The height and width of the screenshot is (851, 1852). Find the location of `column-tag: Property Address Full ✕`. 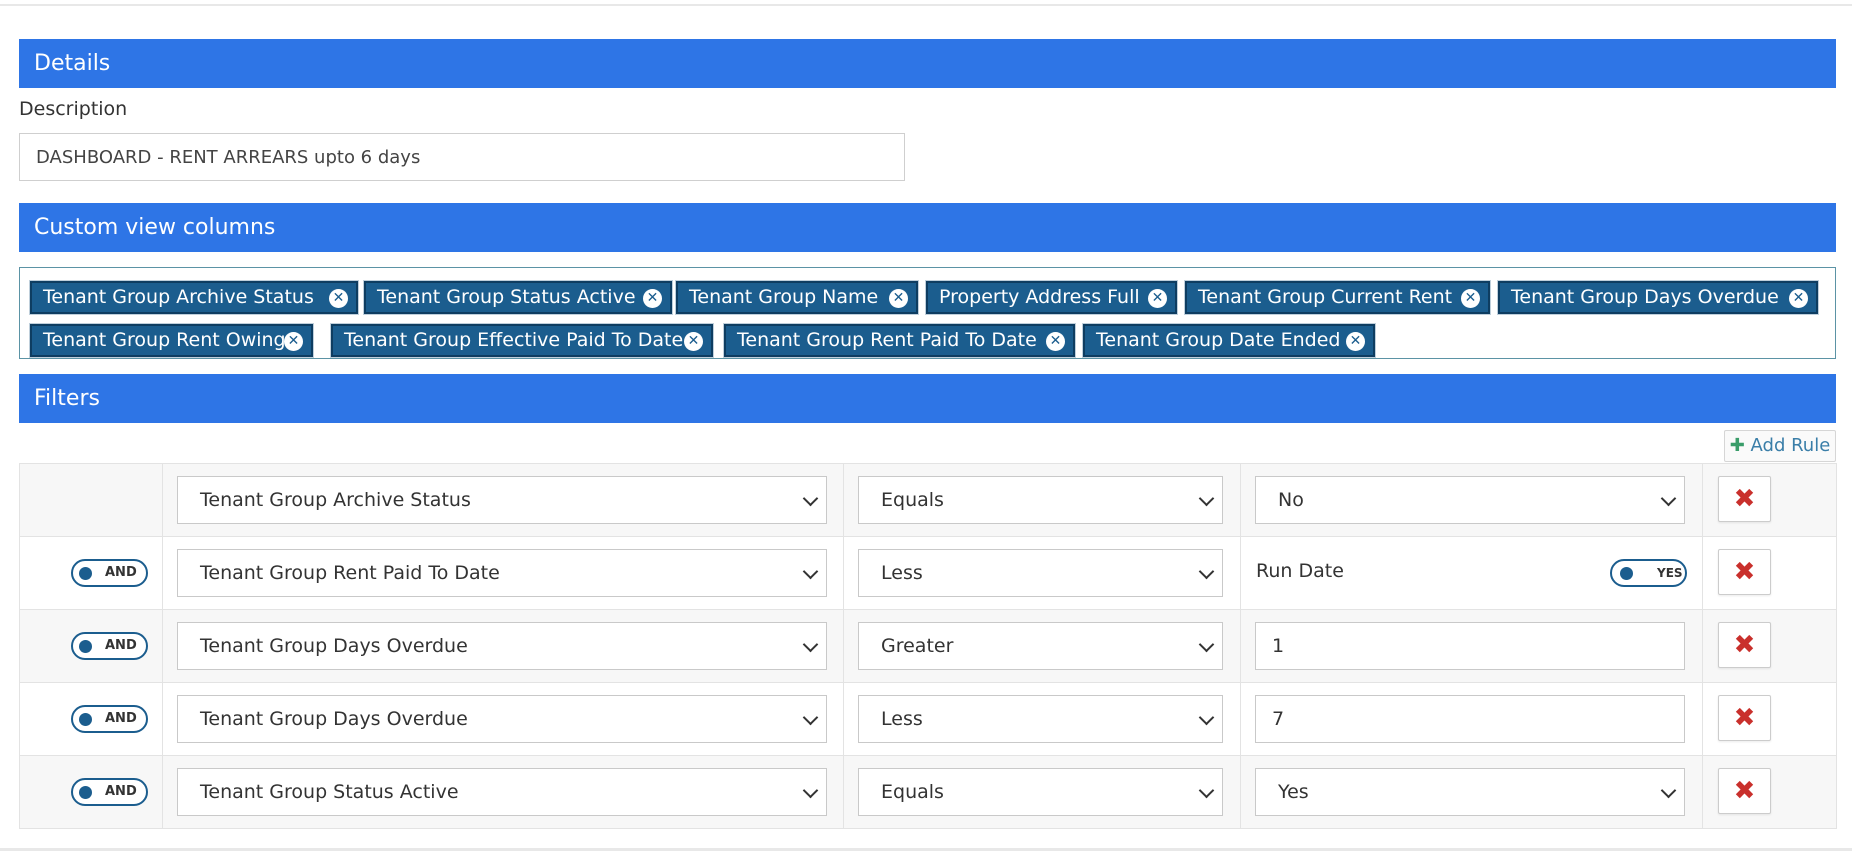

column-tag: Property Address Full ✕ is located at coordinates (1051, 297).